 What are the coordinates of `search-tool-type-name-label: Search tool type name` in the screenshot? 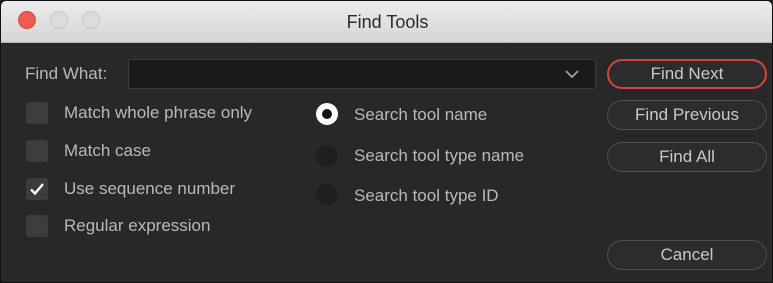 It's located at (439, 155).